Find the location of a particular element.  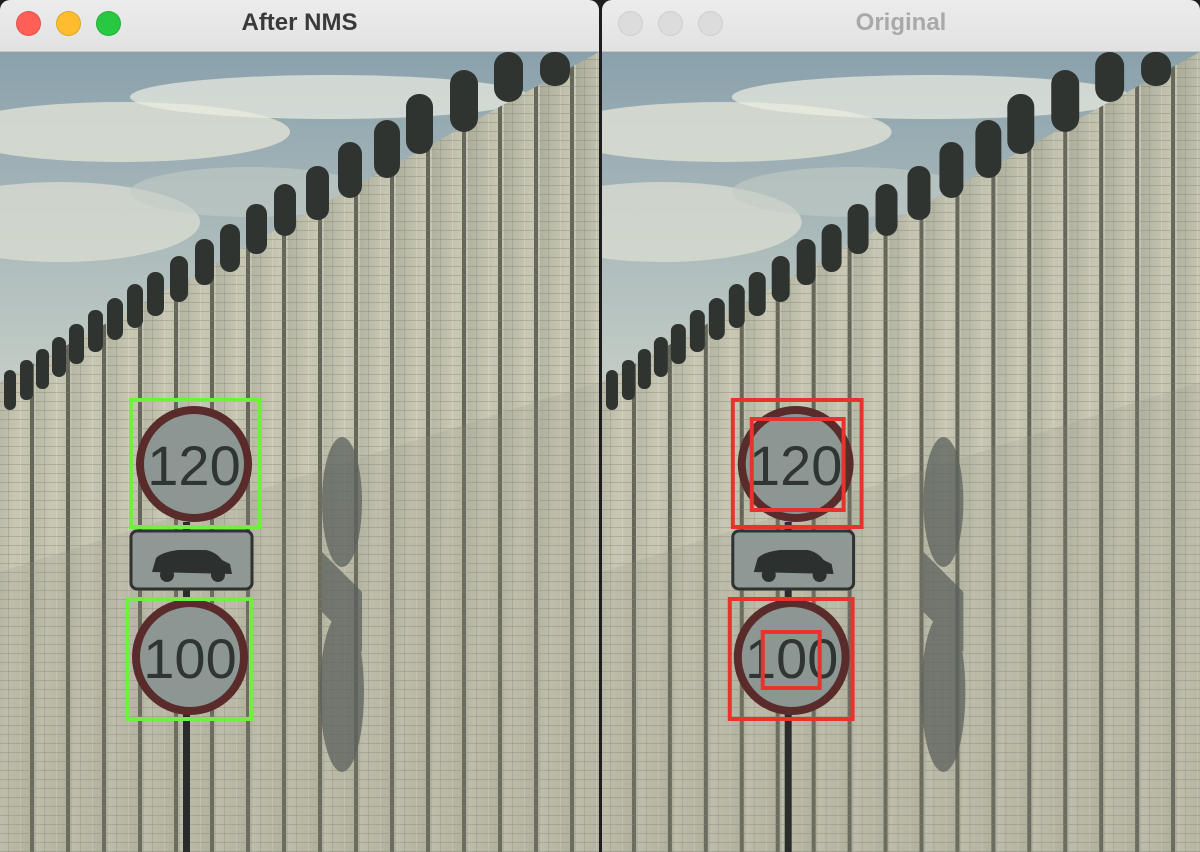

titlebar: Original is located at coordinates (901, 26).